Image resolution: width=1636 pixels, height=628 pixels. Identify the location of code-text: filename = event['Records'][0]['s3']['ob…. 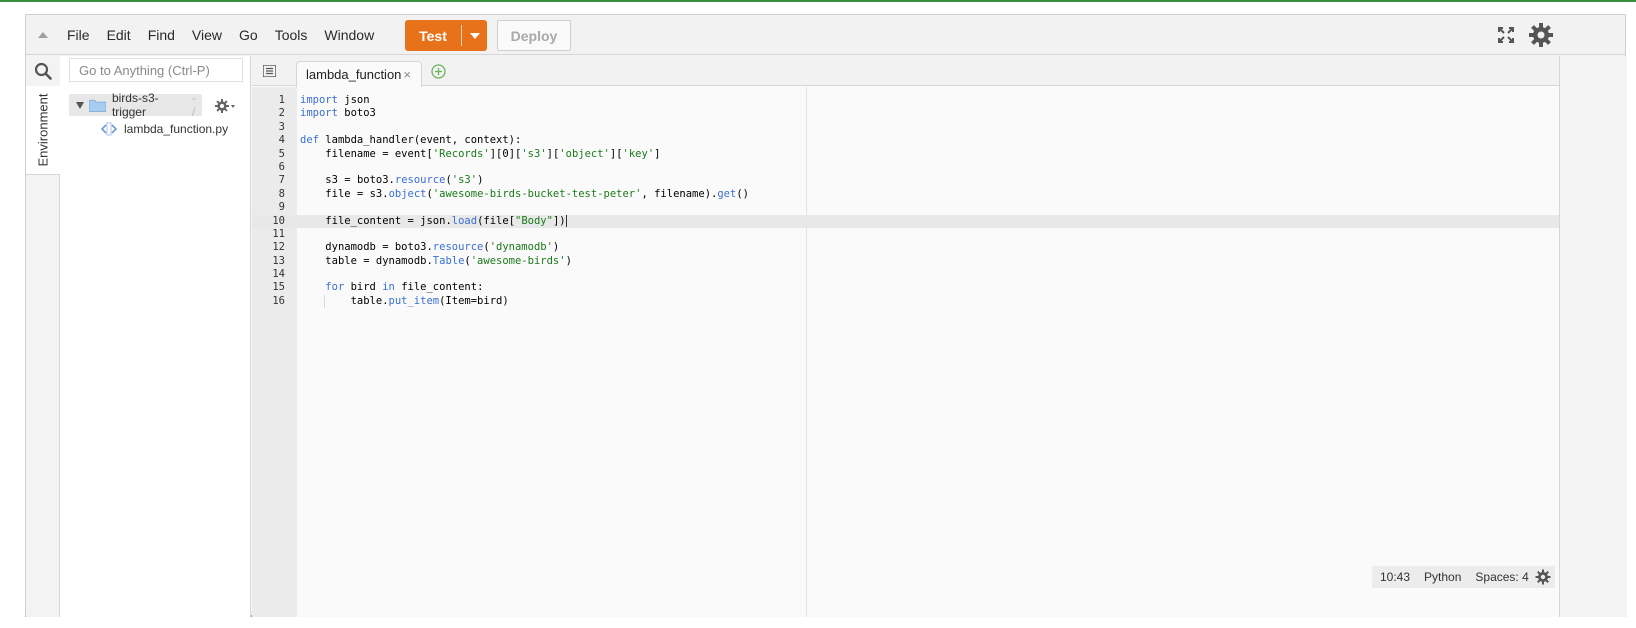
(493, 153).